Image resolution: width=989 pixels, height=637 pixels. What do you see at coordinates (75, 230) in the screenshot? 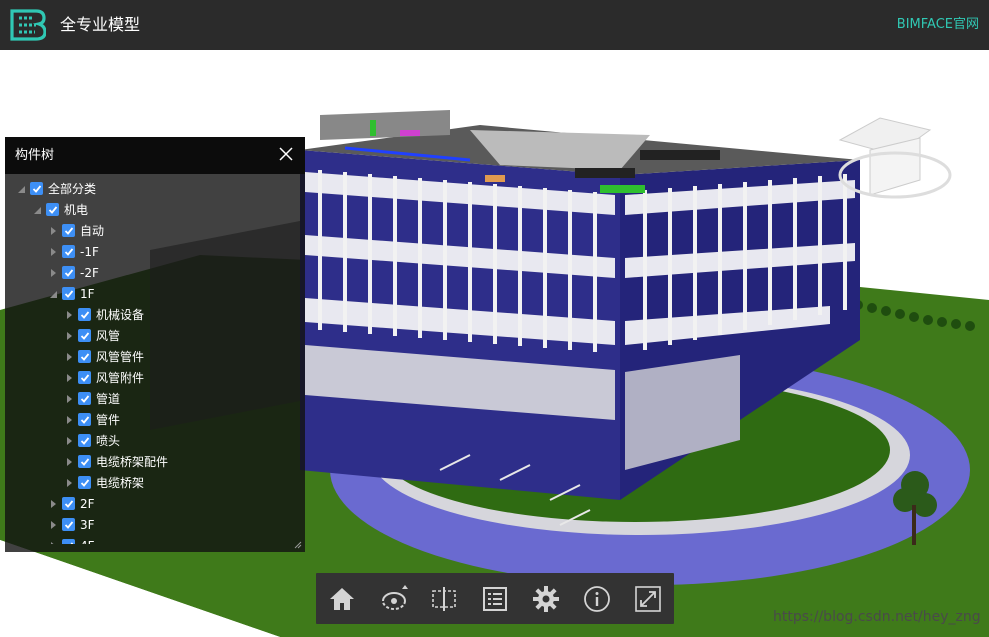
I see `tree-node: 自动` at bounding box center [75, 230].